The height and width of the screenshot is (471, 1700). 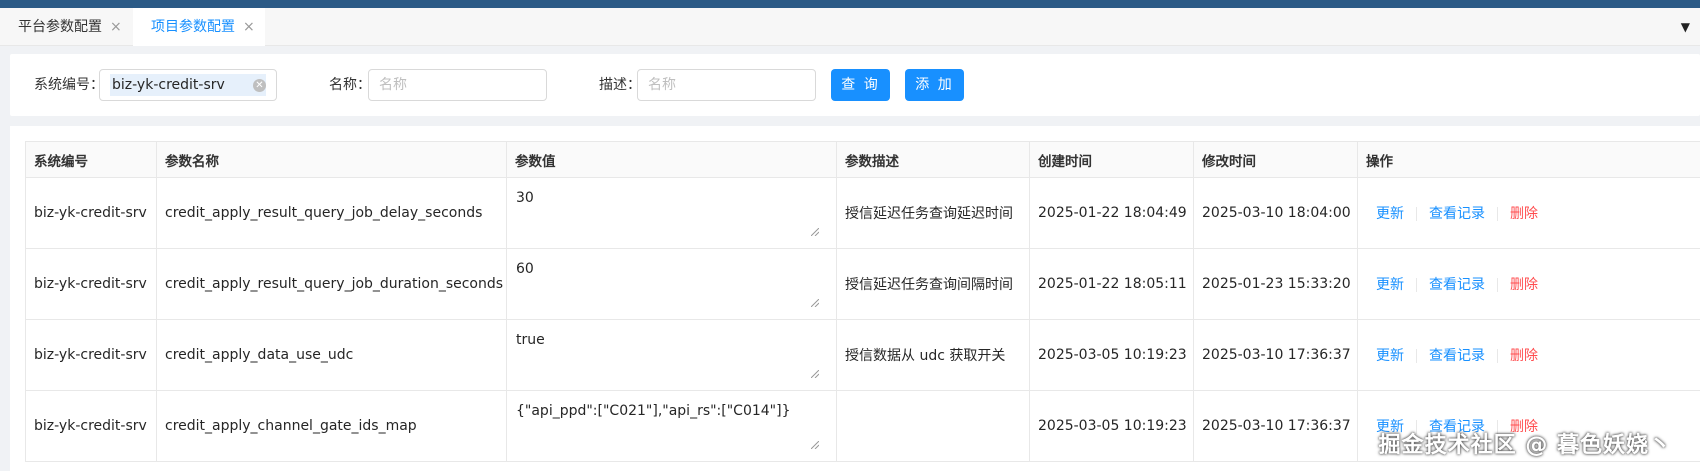 I want to click on cell-modified: 2025-01-23 15:33:20, so click(x=1275, y=284).